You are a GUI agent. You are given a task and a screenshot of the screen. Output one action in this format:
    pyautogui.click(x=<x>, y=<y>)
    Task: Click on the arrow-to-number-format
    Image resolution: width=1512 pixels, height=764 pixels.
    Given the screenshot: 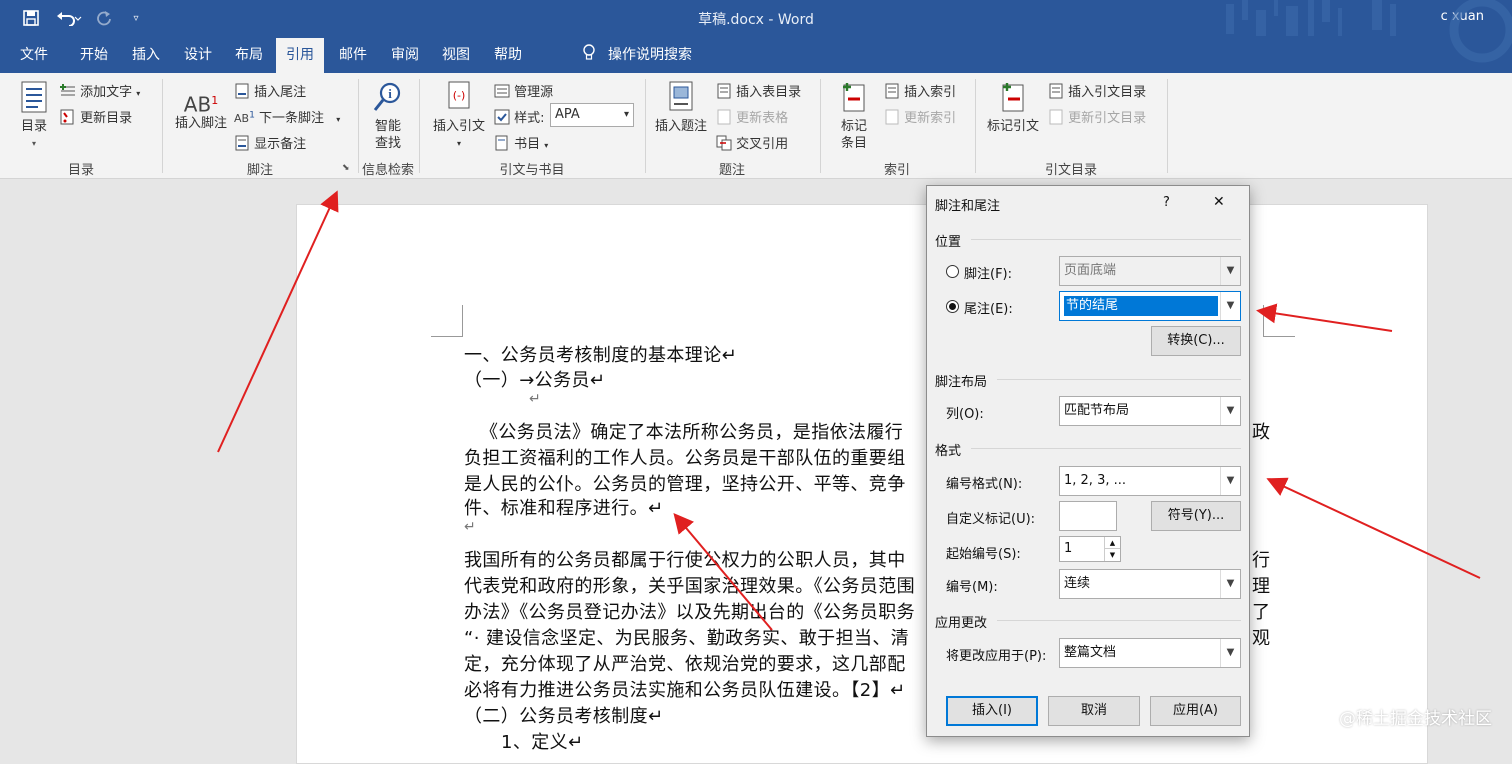 What is the action you would take?
    pyautogui.click(x=1373, y=528)
    